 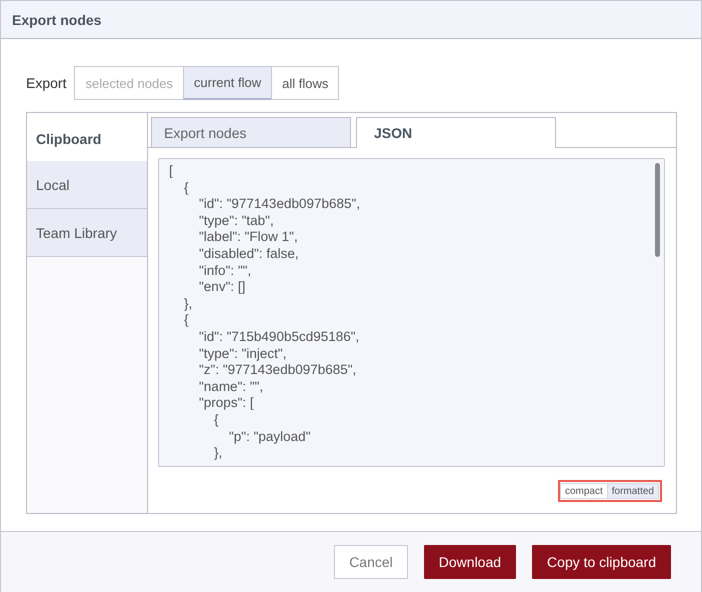 What do you see at coordinates (87, 185) in the screenshot?
I see `sidebar-item: Local` at bounding box center [87, 185].